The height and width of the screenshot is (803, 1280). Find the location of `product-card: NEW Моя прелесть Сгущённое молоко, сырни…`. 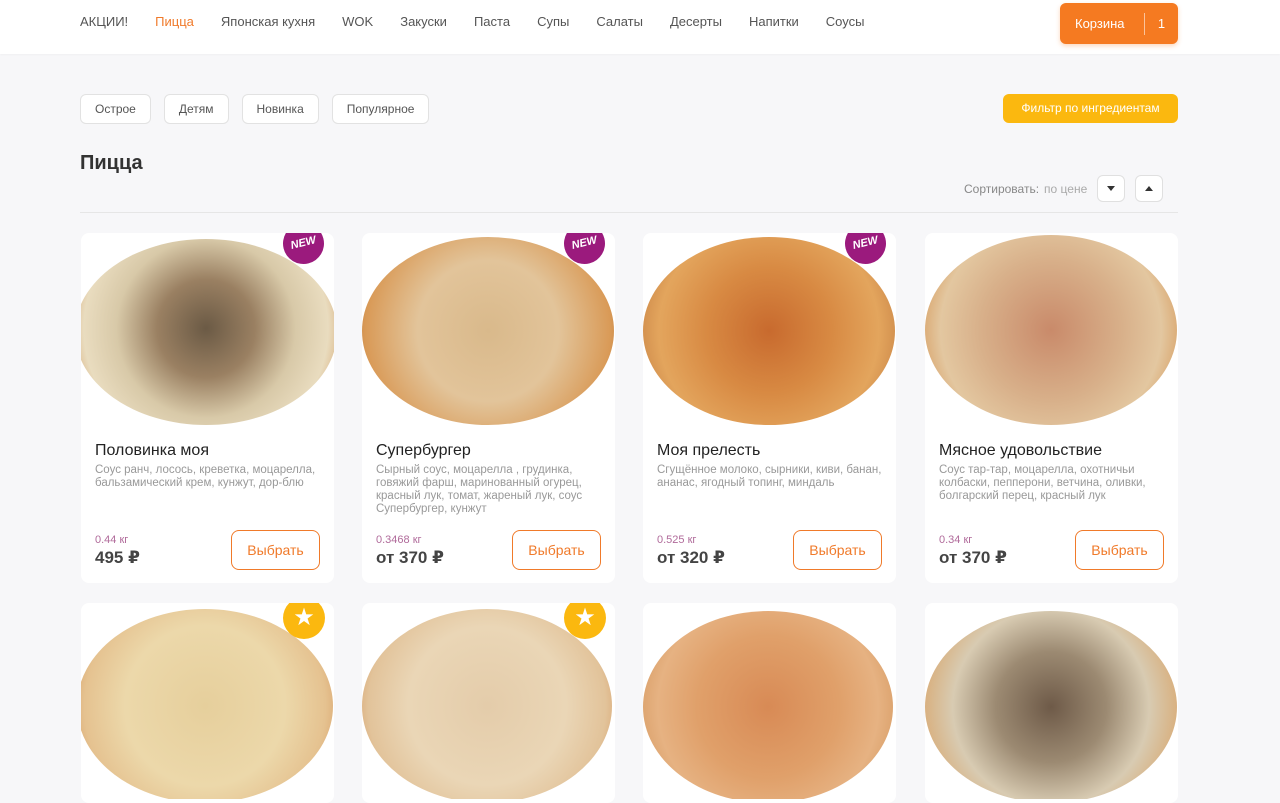

product-card: NEW Моя прелесть Сгущённое молоко, сырни… is located at coordinates (769, 408).